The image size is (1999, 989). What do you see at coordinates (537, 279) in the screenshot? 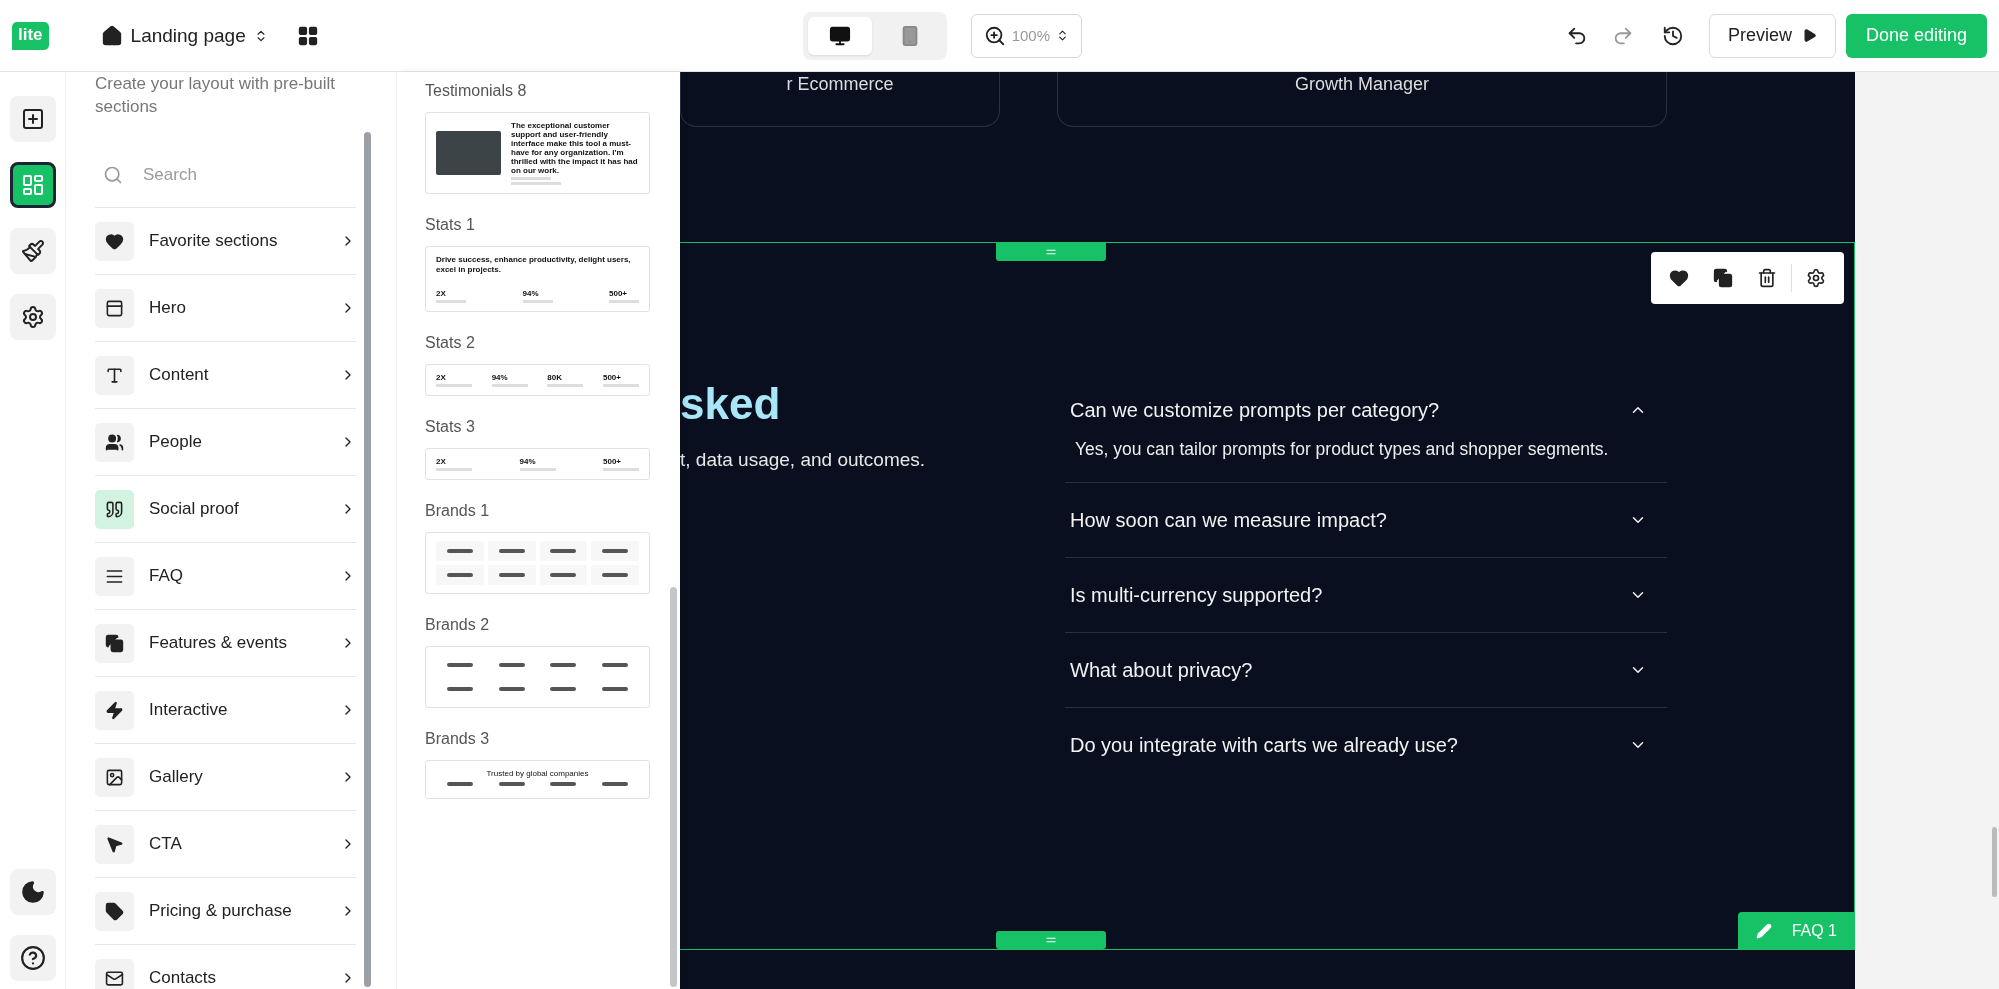
I see `template-thumbnail: Drive success, enhance productivity, delight users, excel in projects. 2X 94% 500+` at bounding box center [537, 279].